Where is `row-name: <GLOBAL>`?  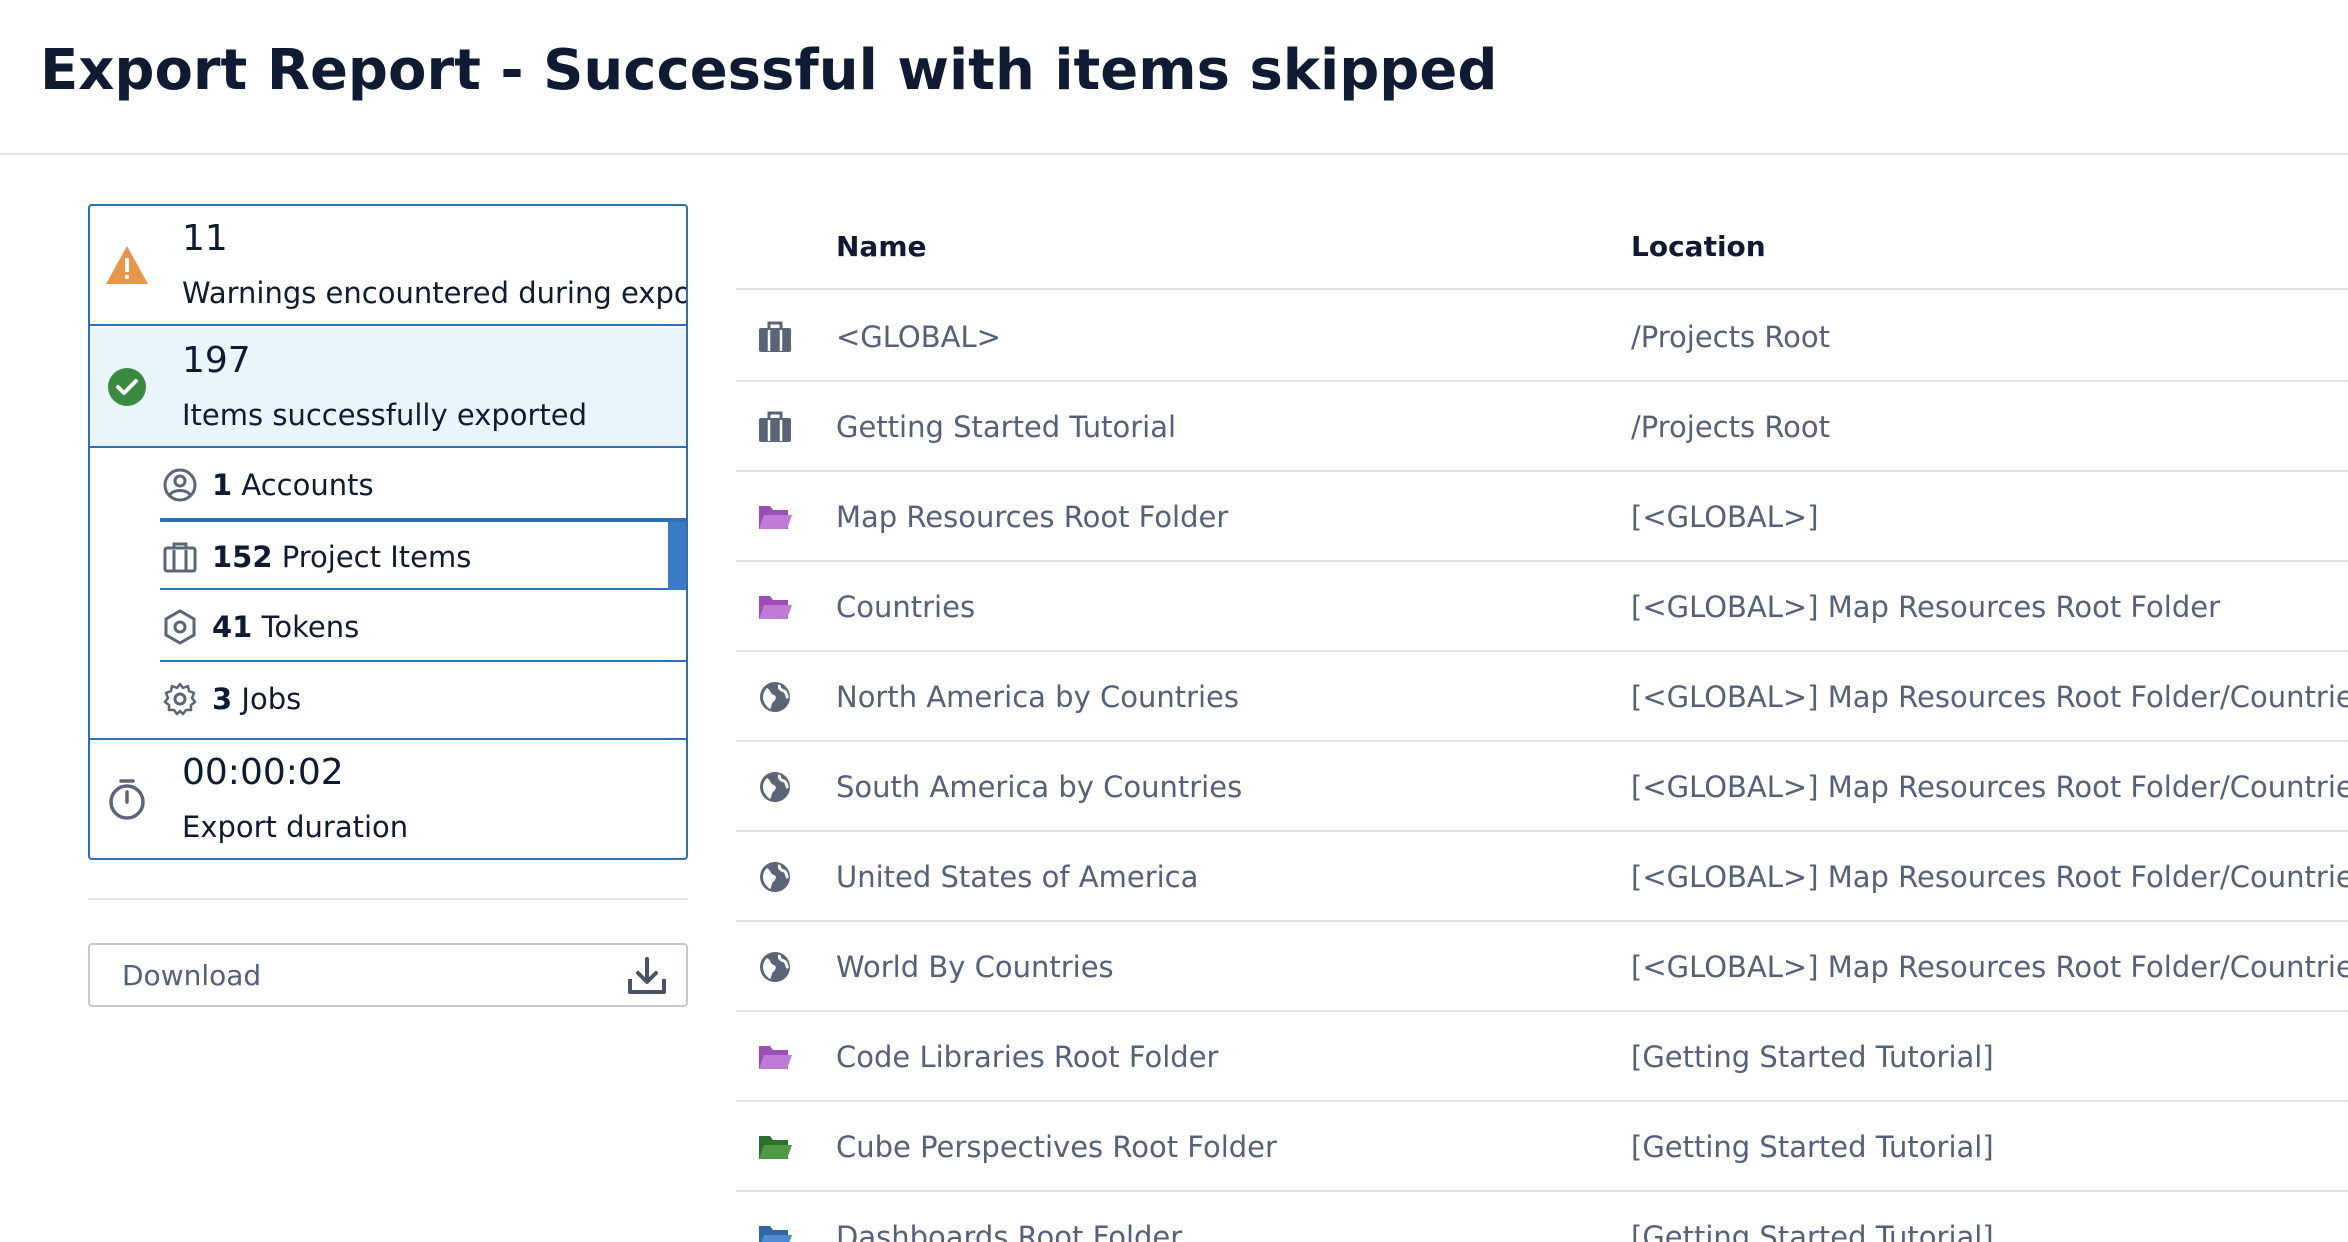 row-name: <GLOBAL> is located at coordinates (918, 337).